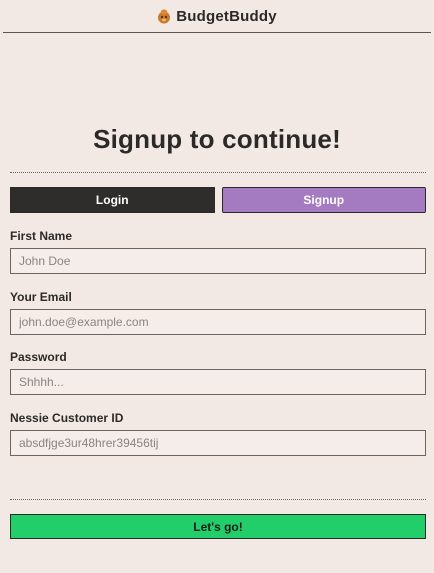 This screenshot has width=434, height=573. I want to click on auth-tabs: Login Signup, so click(218, 200).